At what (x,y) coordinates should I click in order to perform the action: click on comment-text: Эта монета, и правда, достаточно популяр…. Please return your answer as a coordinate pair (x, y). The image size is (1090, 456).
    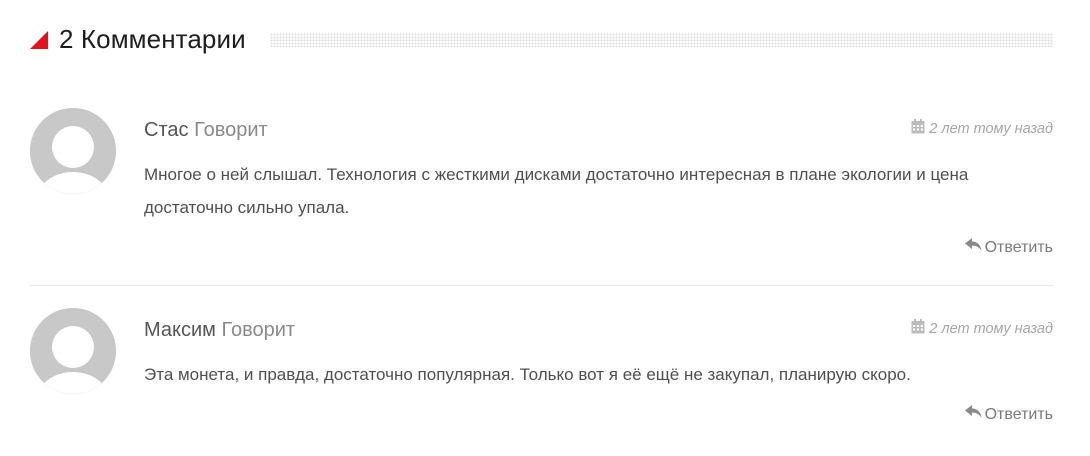
    Looking at the image, I should click on (527, 374).